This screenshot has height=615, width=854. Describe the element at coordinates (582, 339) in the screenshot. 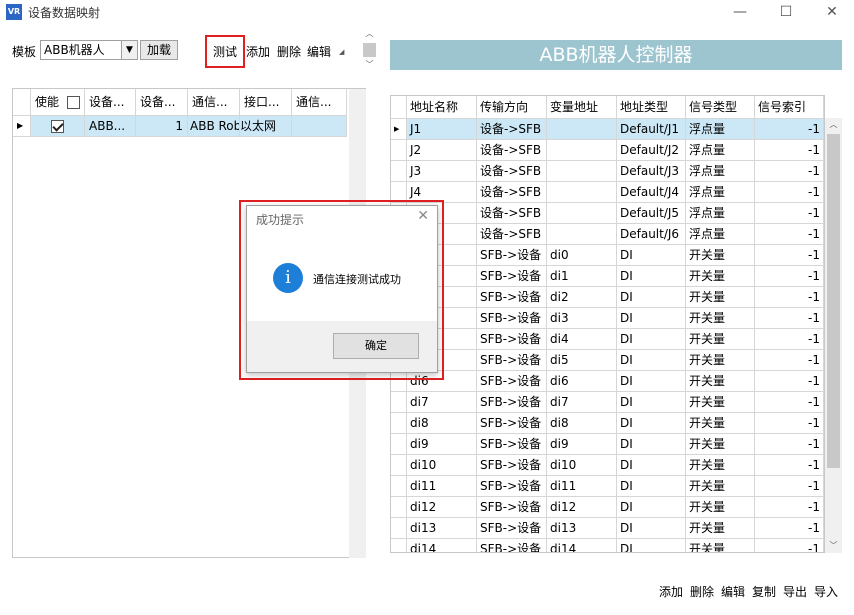

I see `cell-variable-address: di4` at that location.